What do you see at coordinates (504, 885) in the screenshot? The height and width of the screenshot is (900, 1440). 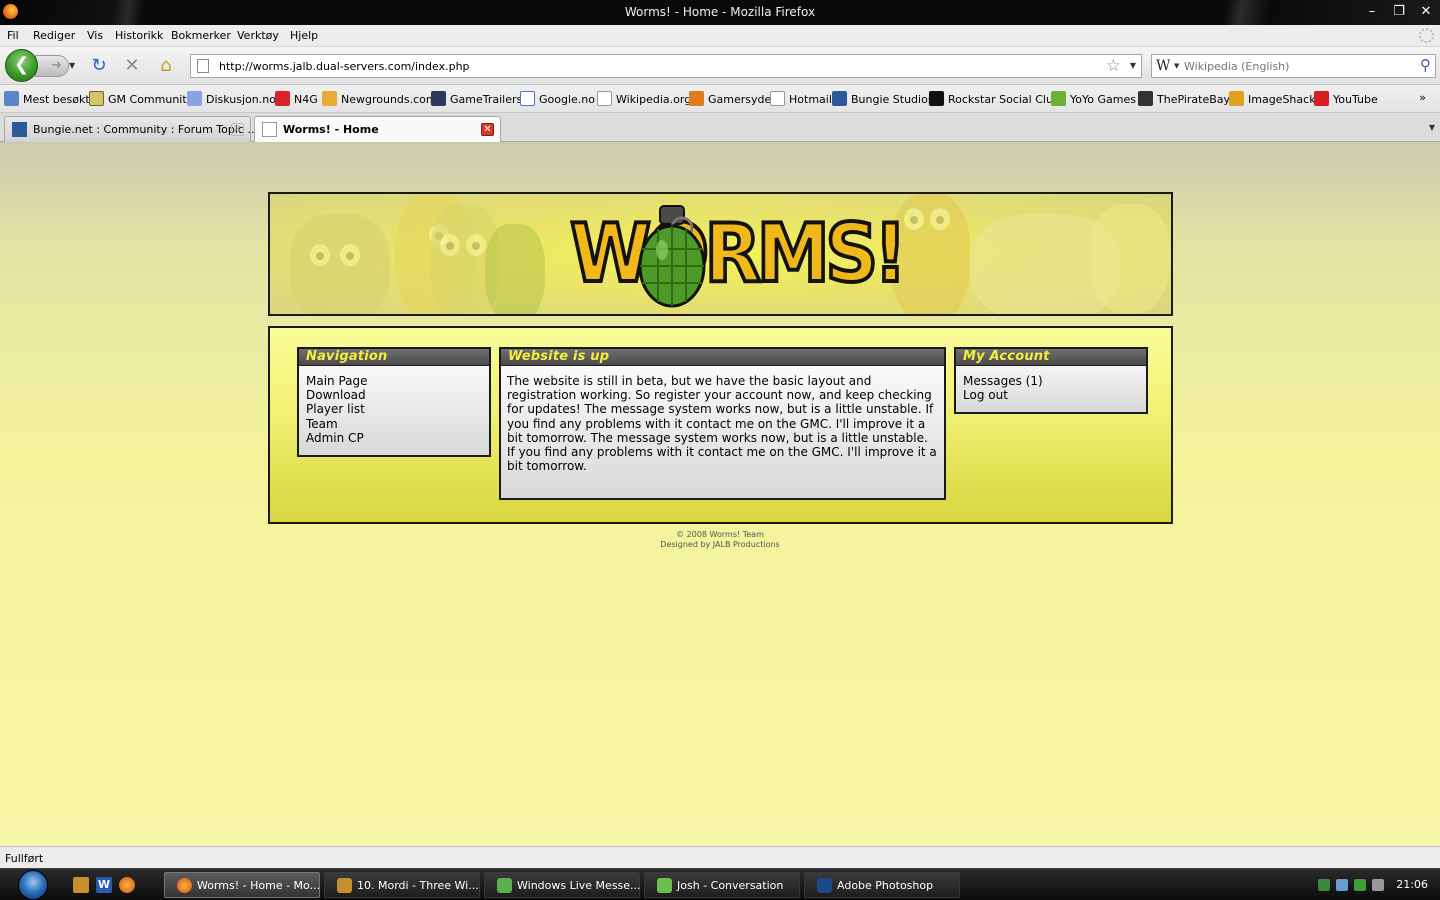 I see `messenger-icon` at bounding box center [504, 885].